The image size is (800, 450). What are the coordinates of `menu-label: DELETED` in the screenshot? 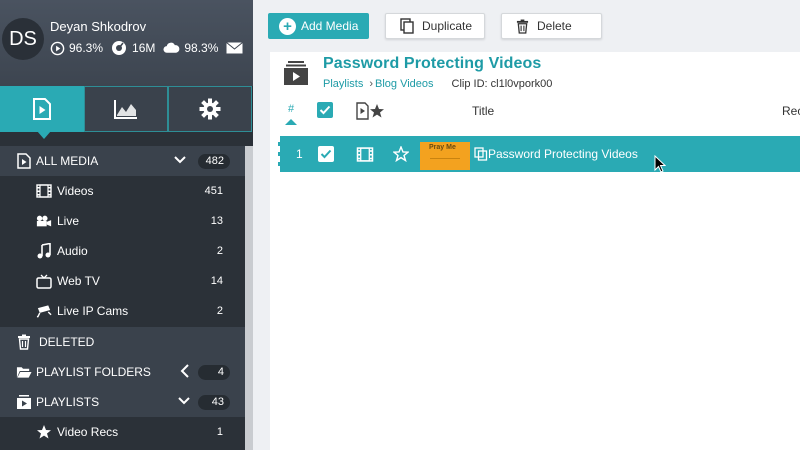 It's located at (67, 342).